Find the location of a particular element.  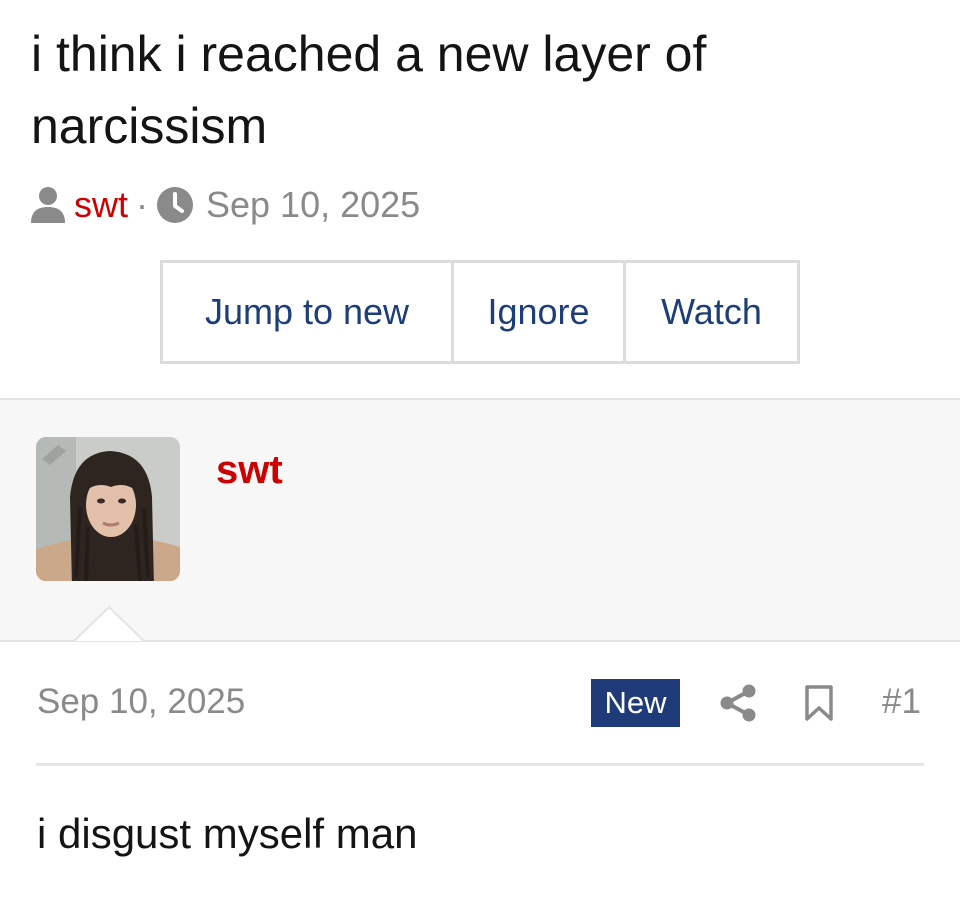

avatar is located at coordinates (108, 509).